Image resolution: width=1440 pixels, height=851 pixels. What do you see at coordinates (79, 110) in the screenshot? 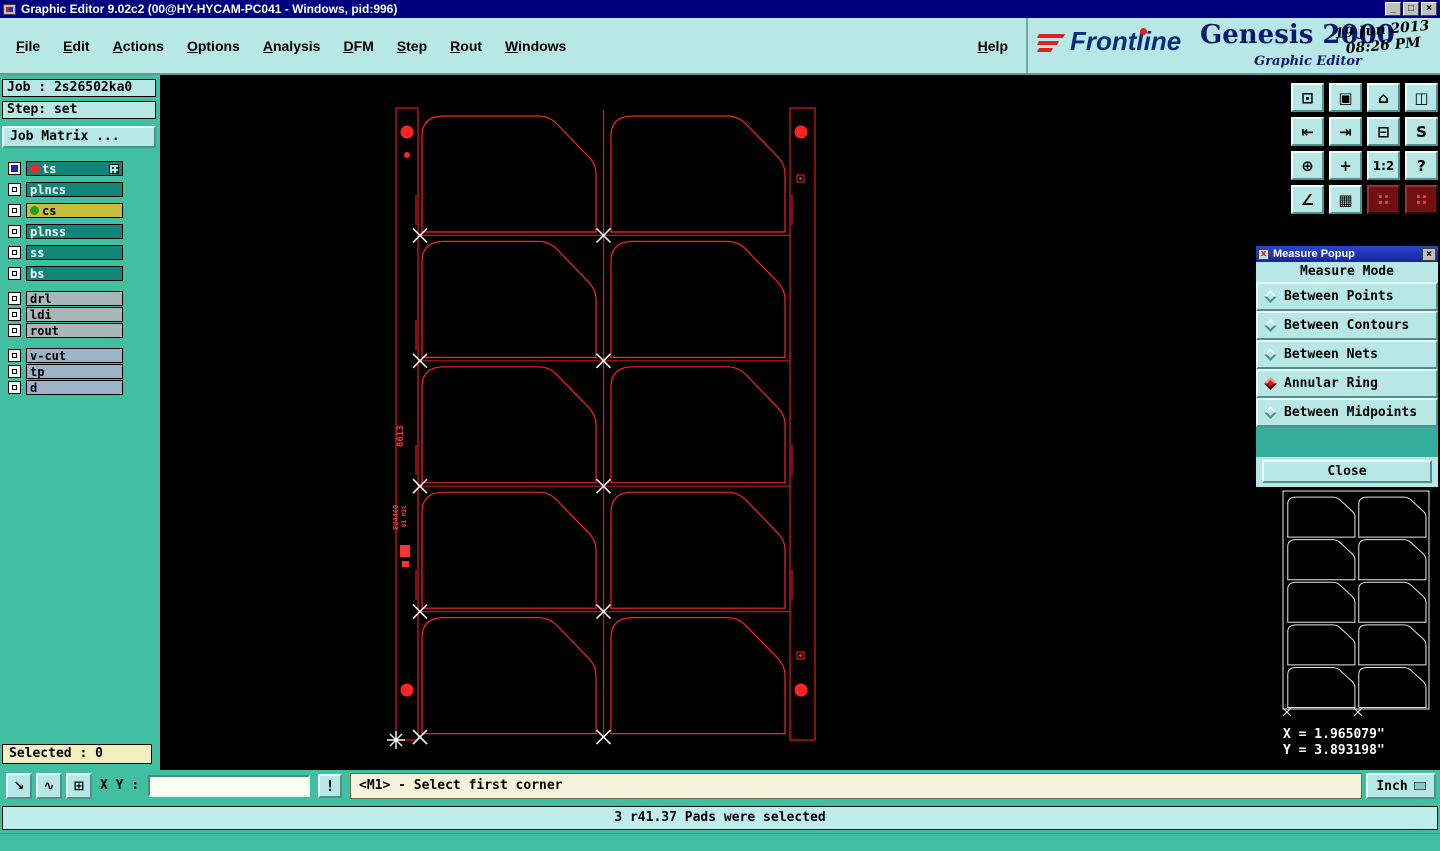
I see `step-name: Step: set` at bounding box center [79, 110].